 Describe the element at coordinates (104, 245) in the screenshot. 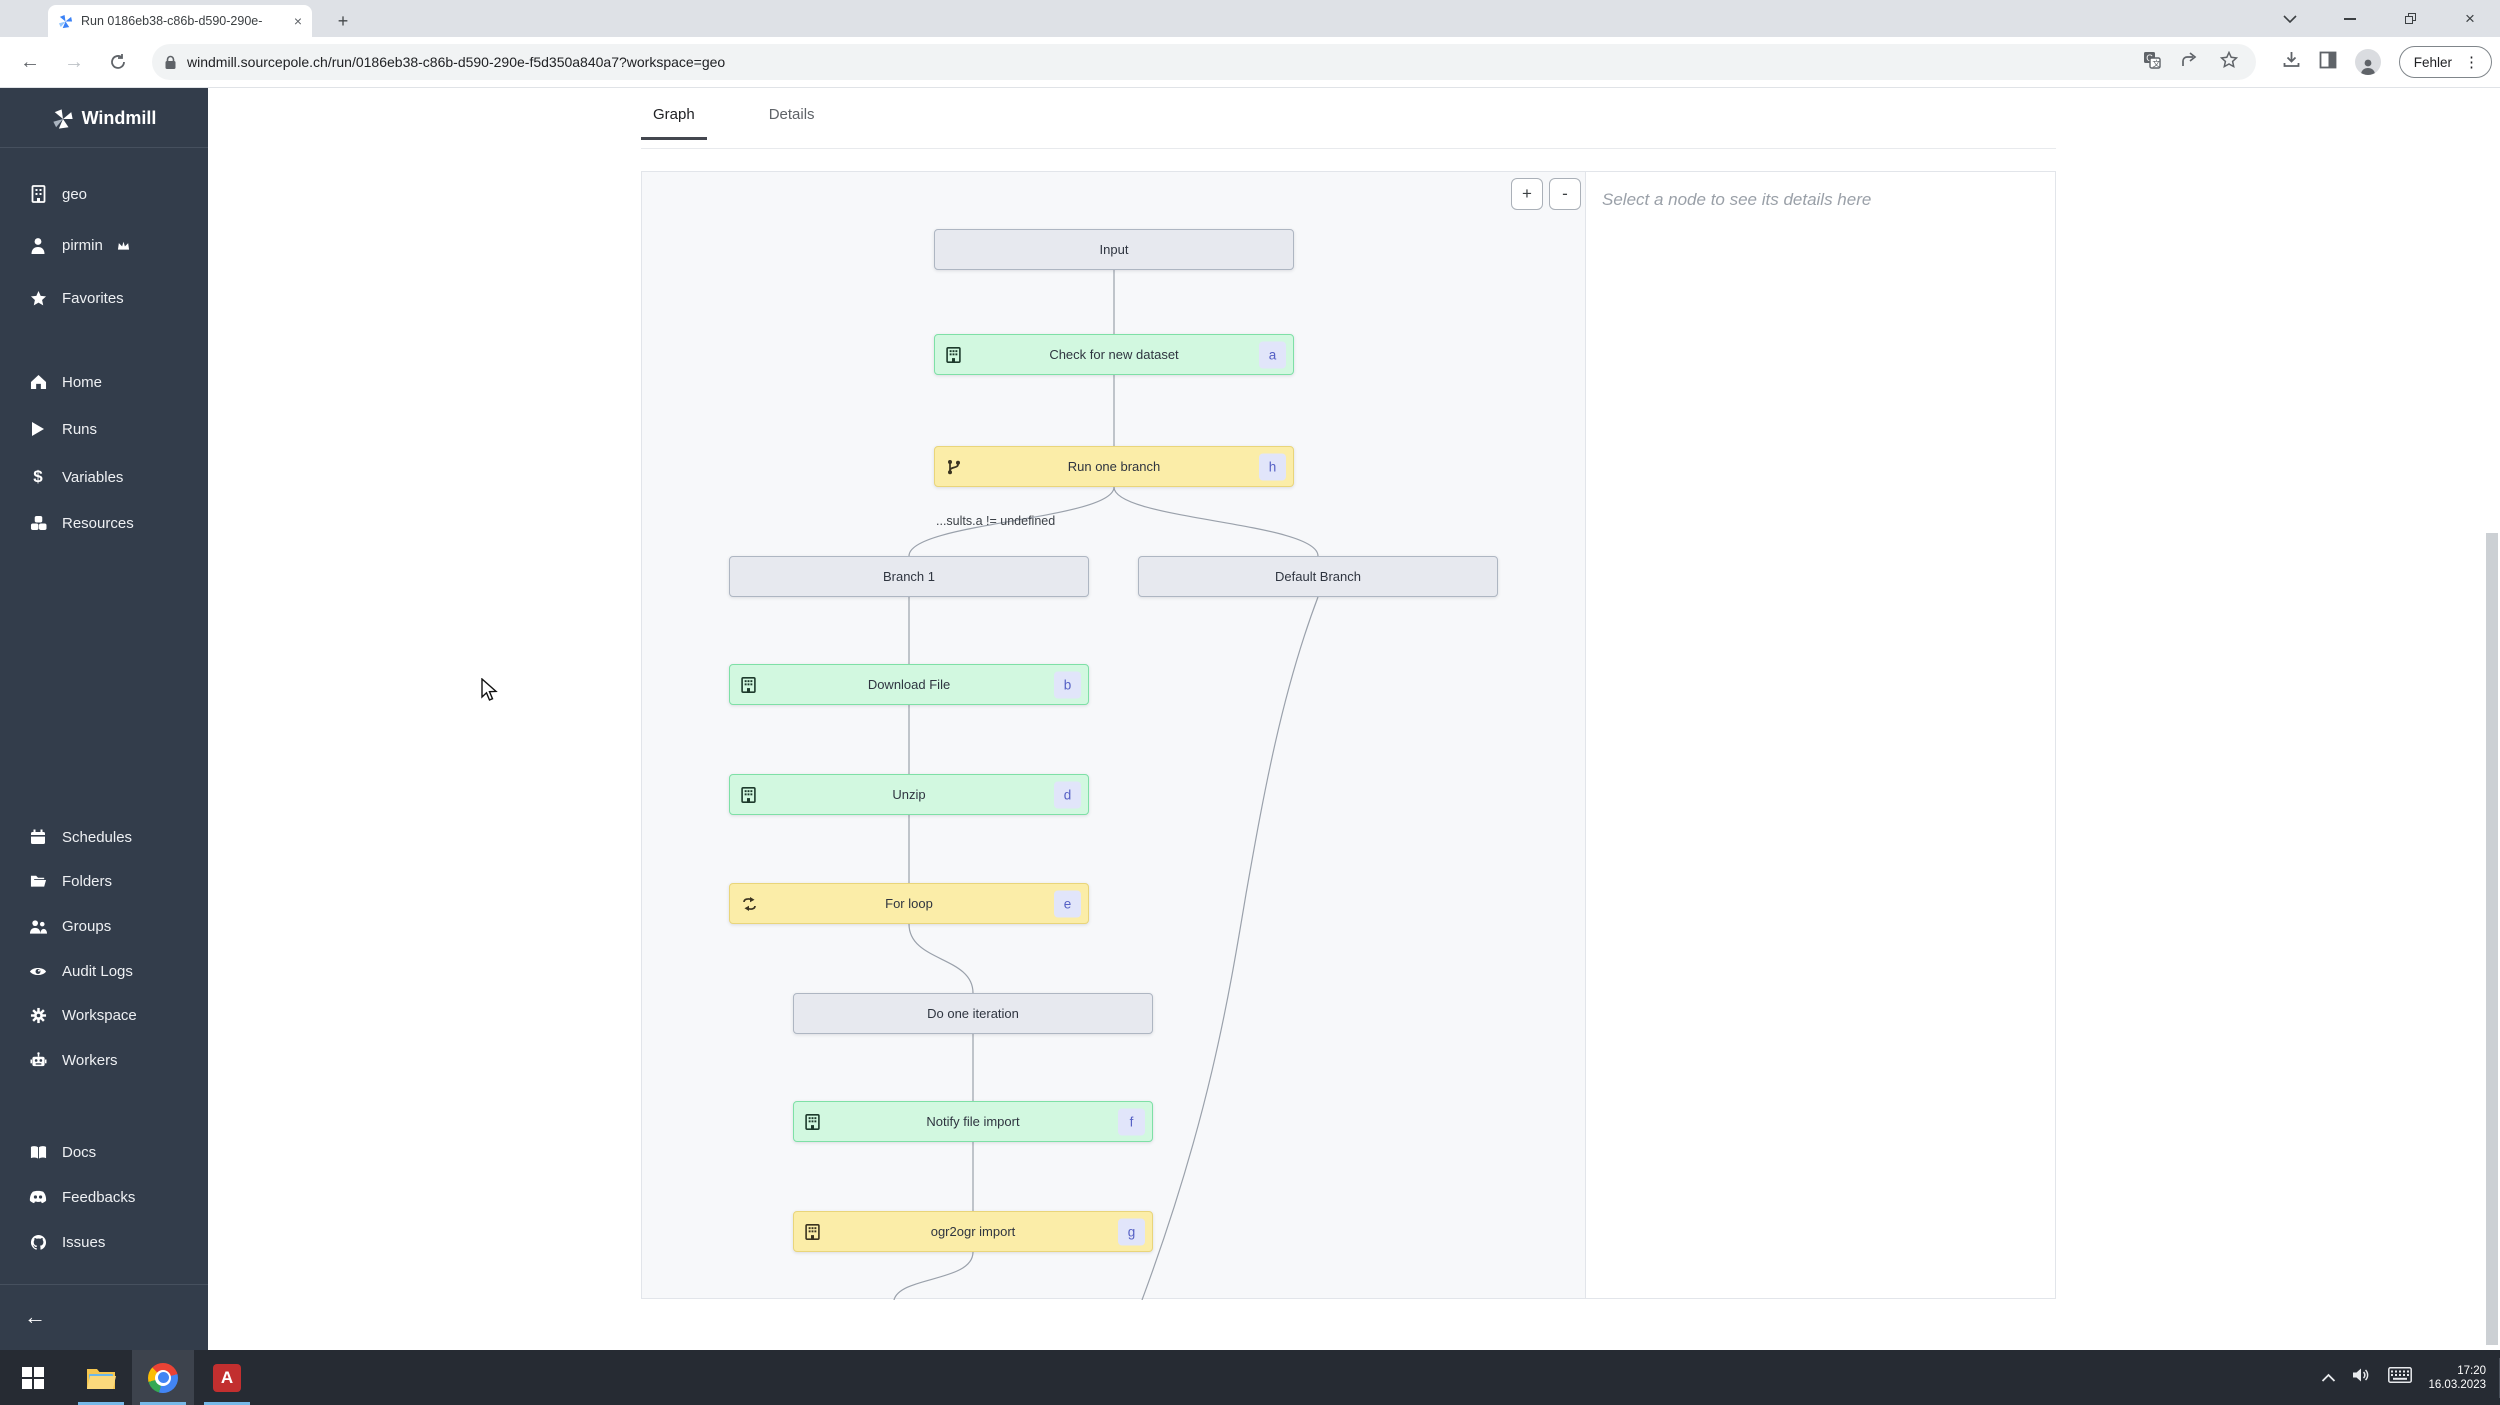

I see `sidebar-item-user-pirmin: pirmin` at that location.